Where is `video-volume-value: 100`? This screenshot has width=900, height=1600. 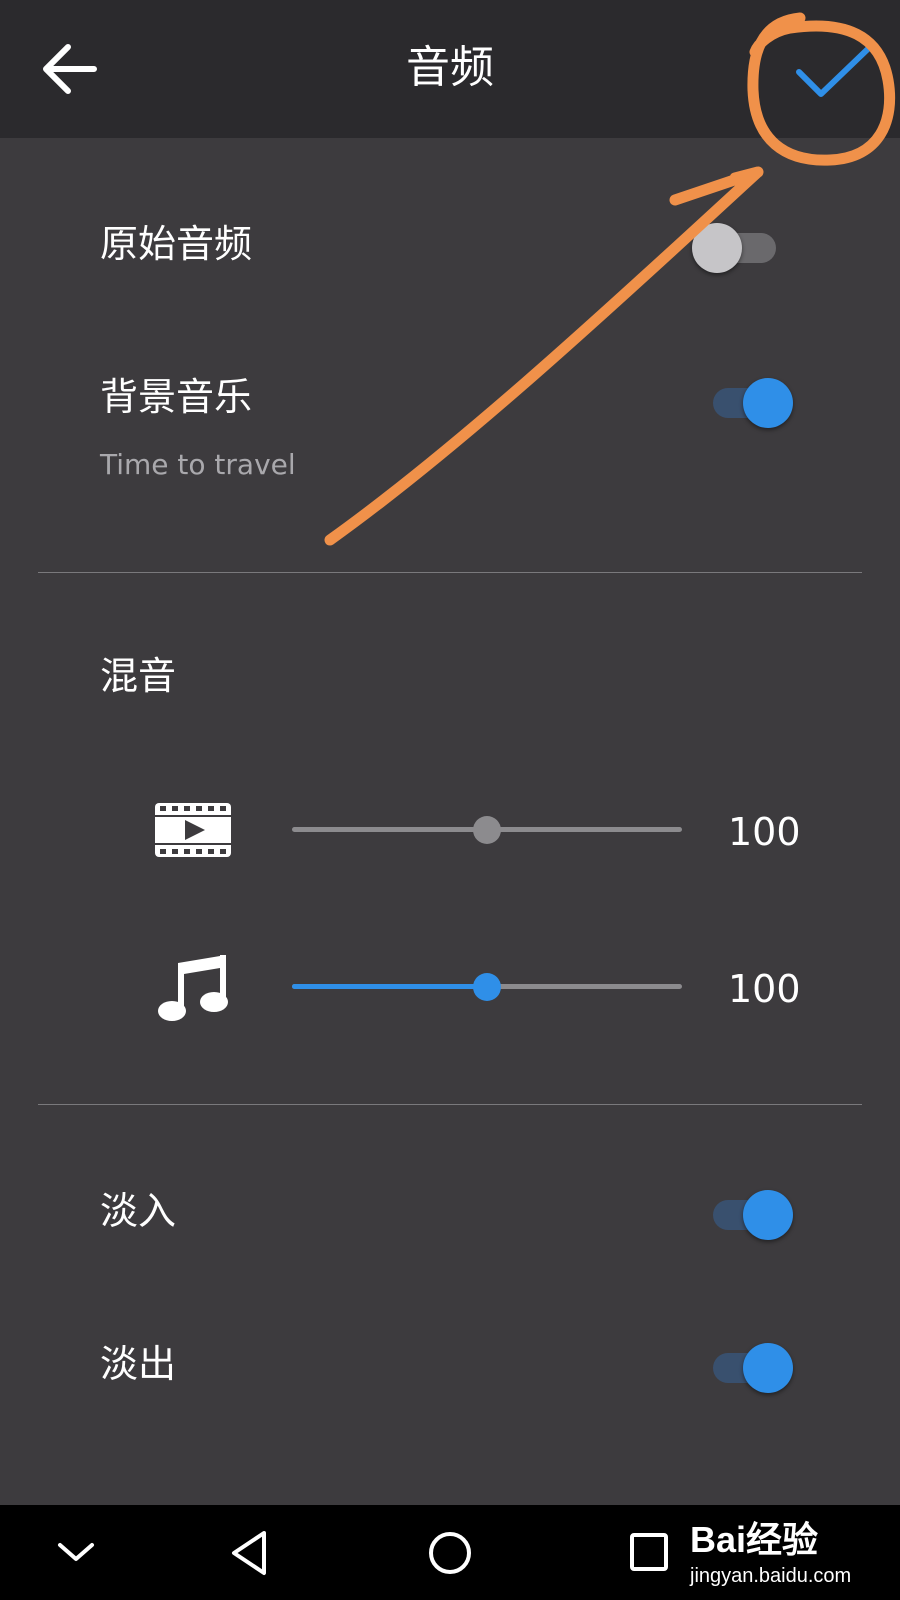
video-volume-value: 100 is located at coordinates (764, 832).